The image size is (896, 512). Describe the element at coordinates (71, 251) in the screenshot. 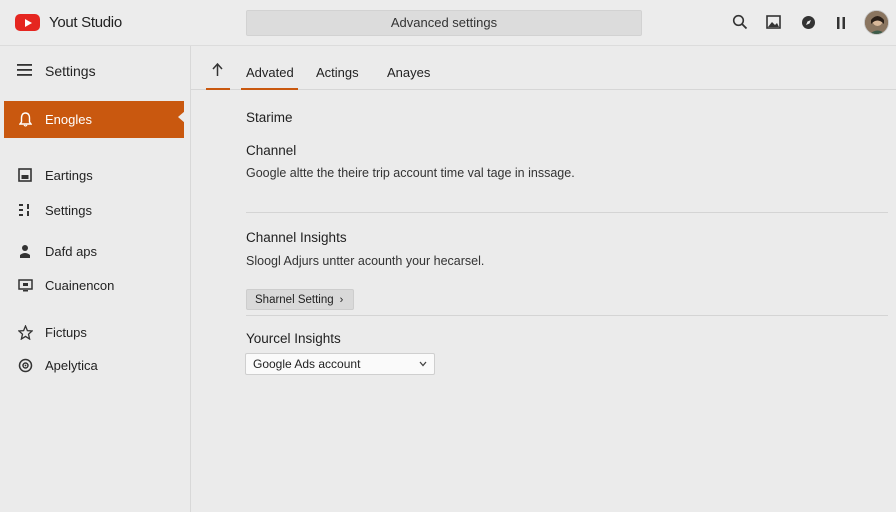

I see `sidebar-item-label: Dafd aps` at that location.